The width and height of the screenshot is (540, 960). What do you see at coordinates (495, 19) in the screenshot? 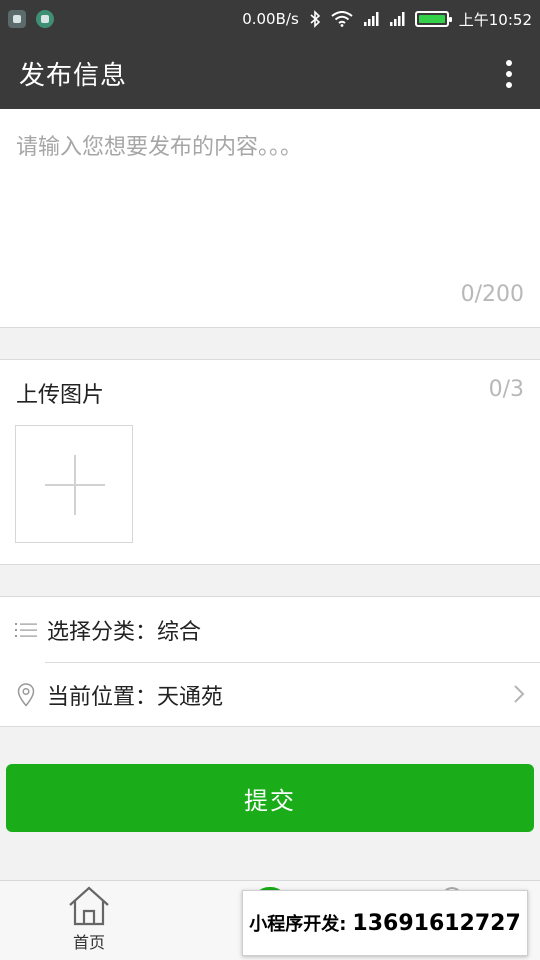
I see `status-time: 上午10:52` at bounding box center [495, 19].